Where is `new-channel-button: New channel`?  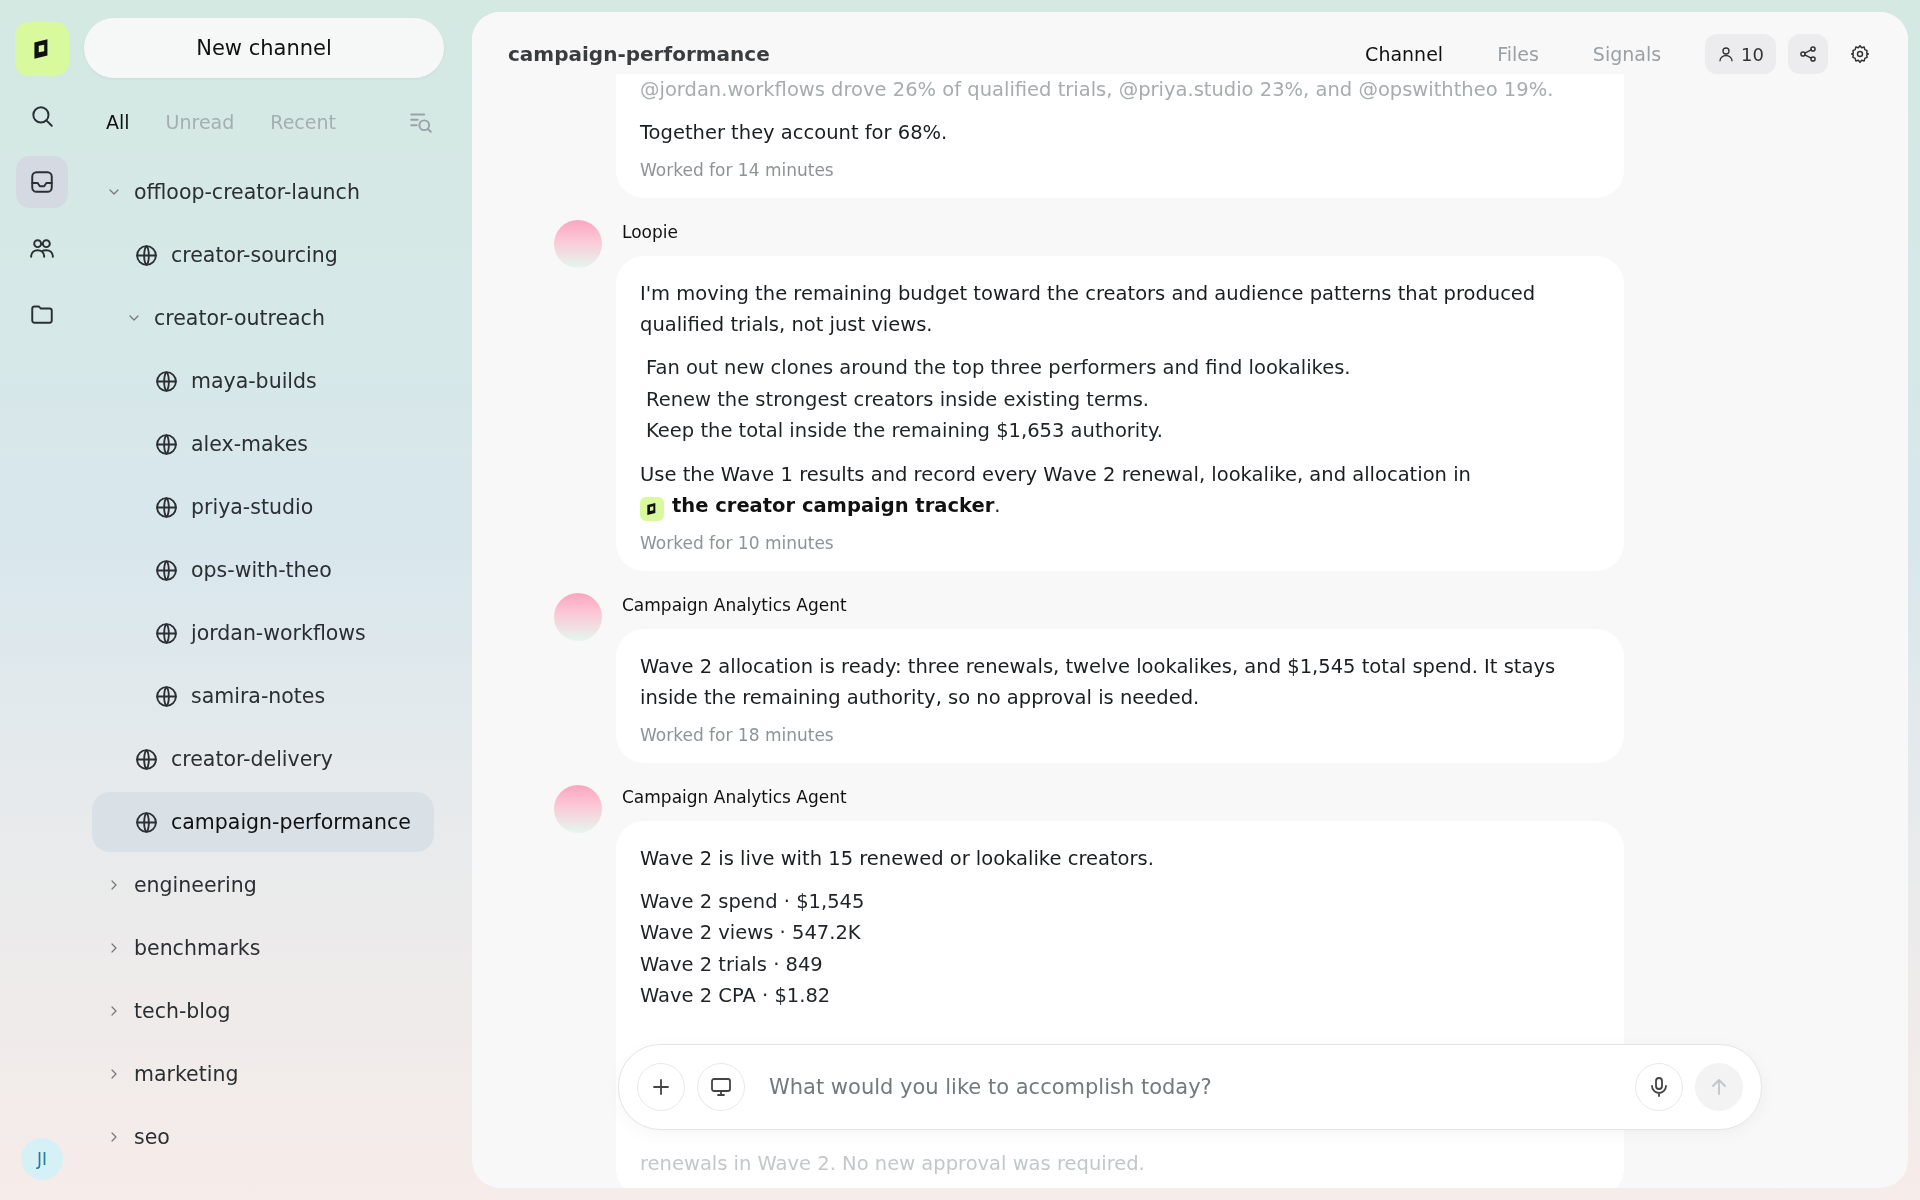 new-channel-button: New channel is located at coordinates (264, 48).